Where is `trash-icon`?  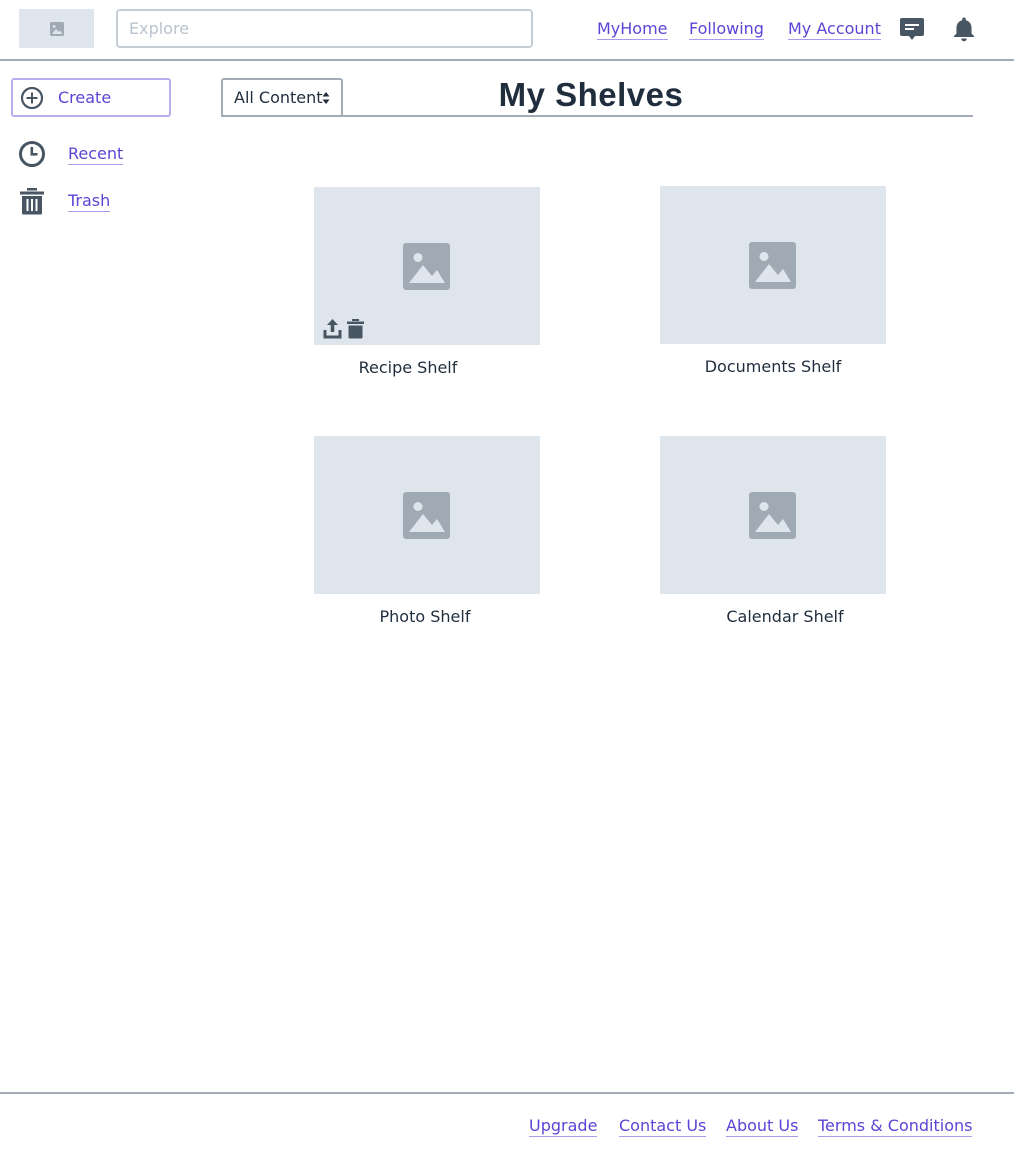 trash-icon is located at coordinates (32, 201).